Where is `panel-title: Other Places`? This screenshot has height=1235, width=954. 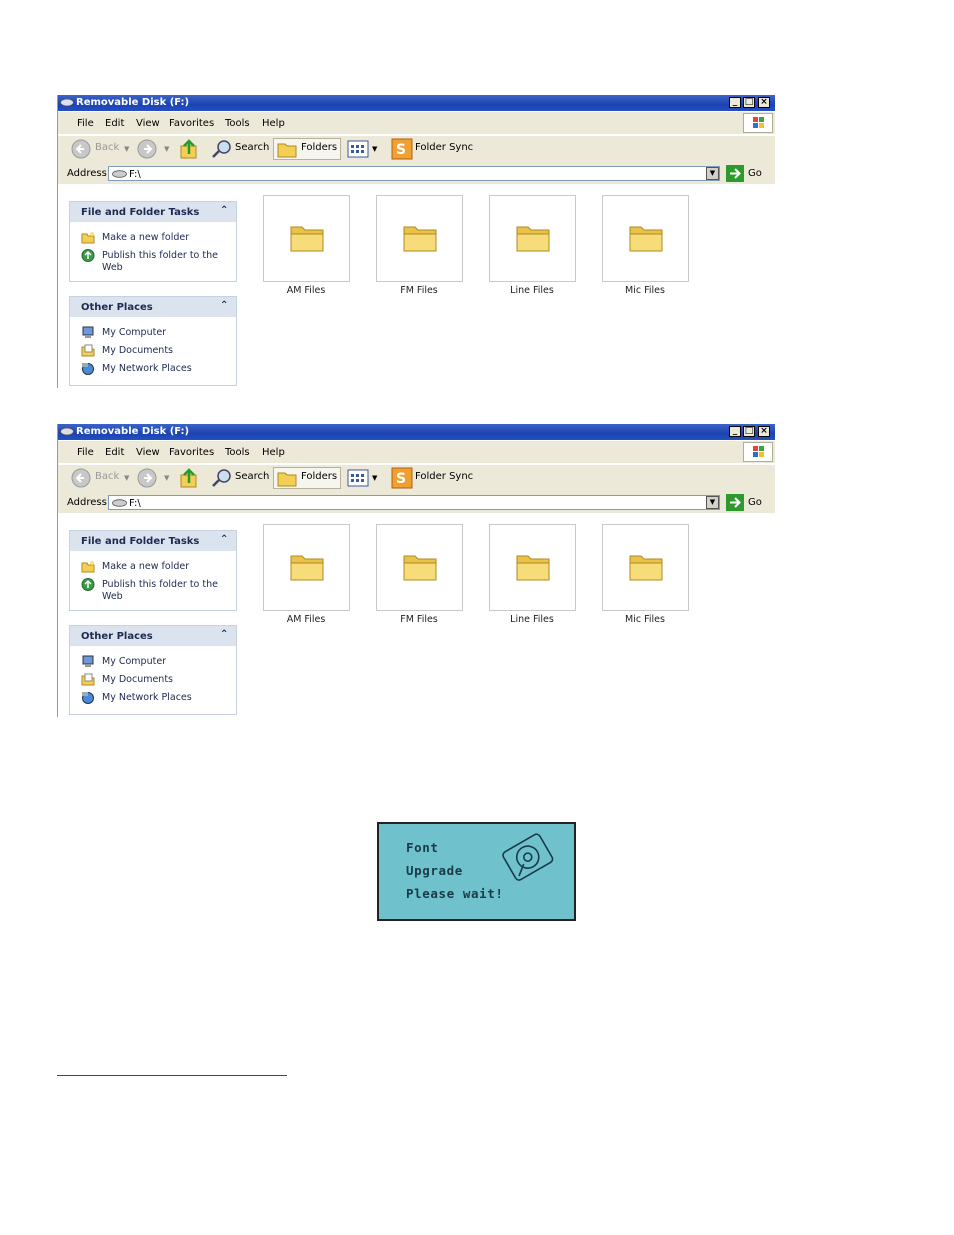
panel-title: Other Places is located at coordinates (117, 307).